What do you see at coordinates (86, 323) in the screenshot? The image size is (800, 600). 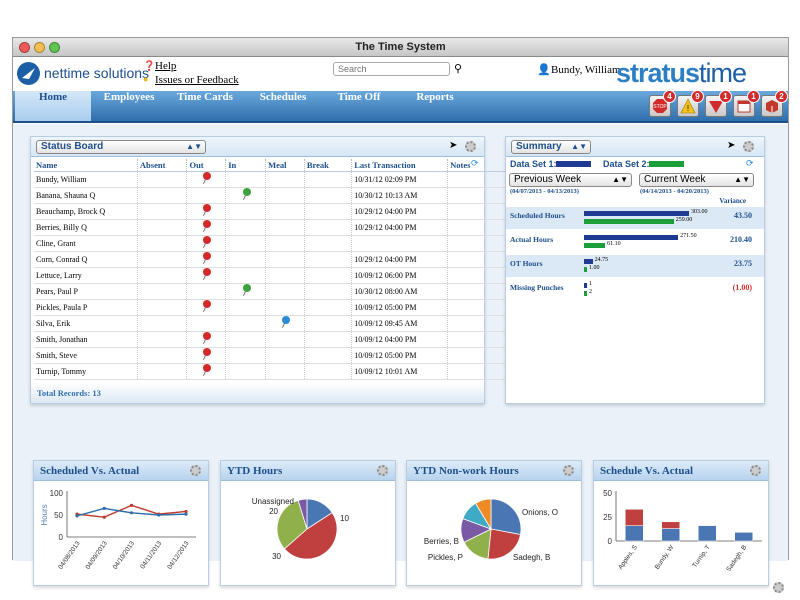 I see `employee-name: Silva, Erik` at bounding box center [86, 323].